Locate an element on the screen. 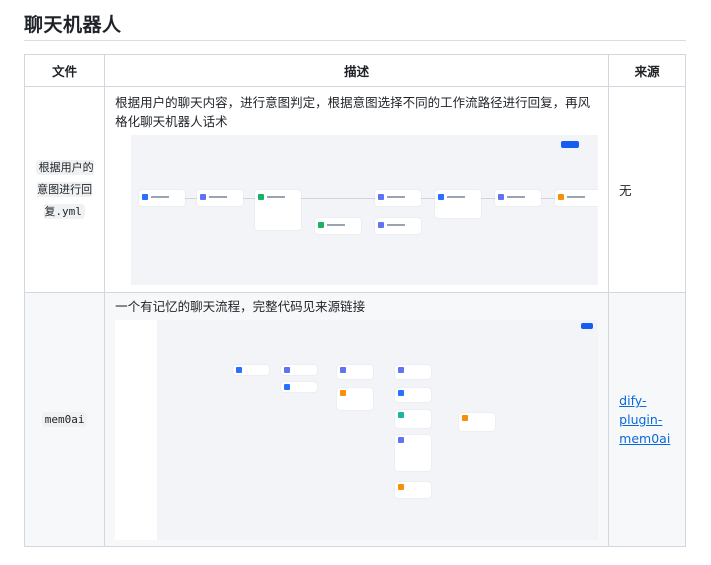 The width and height of the screenshot is (711, 565). source-link: dify-plugin-mem0ai is located at coordinates (644, 419).